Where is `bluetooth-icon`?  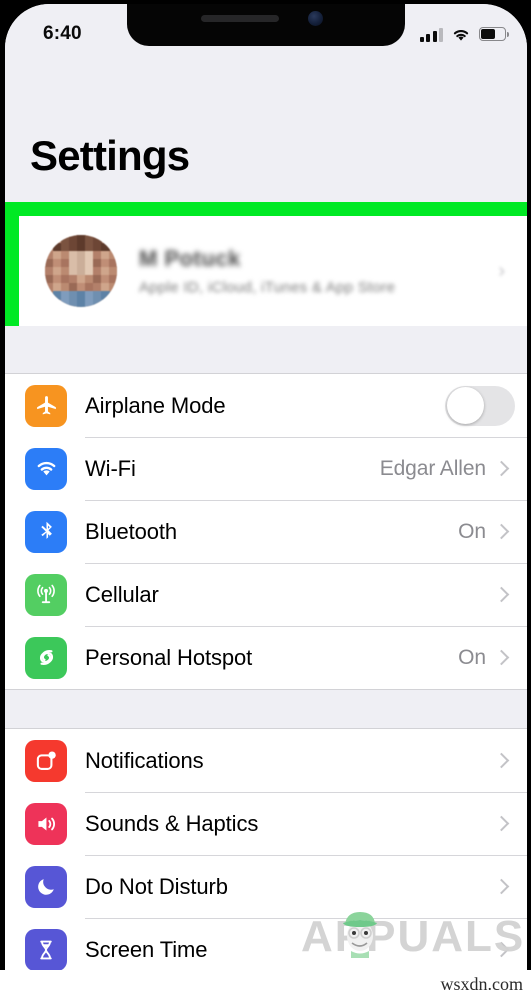 bluetooth-icon is located at coordinates (46, 531).